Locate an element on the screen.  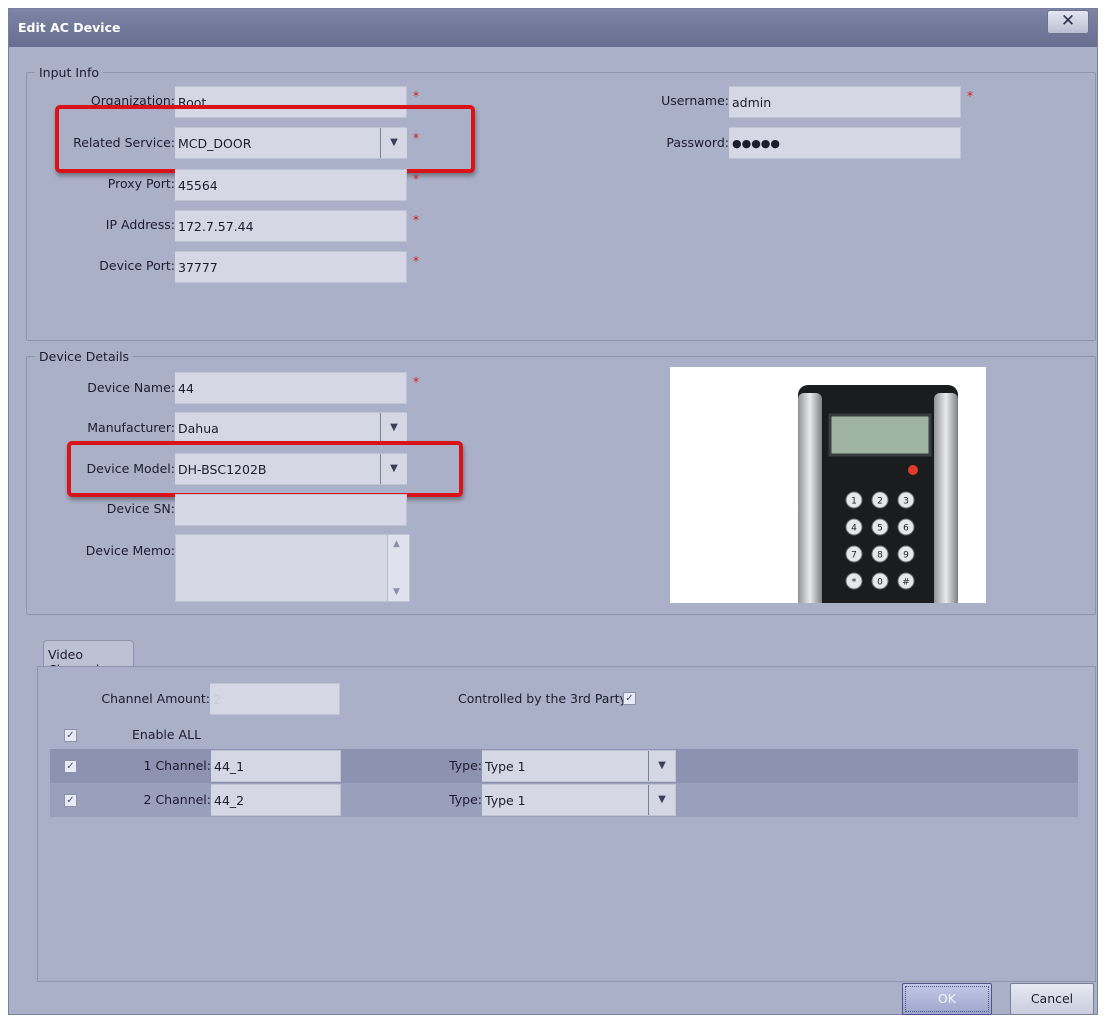
device-details-legend: Device Details is located at coordinates (84, 356).